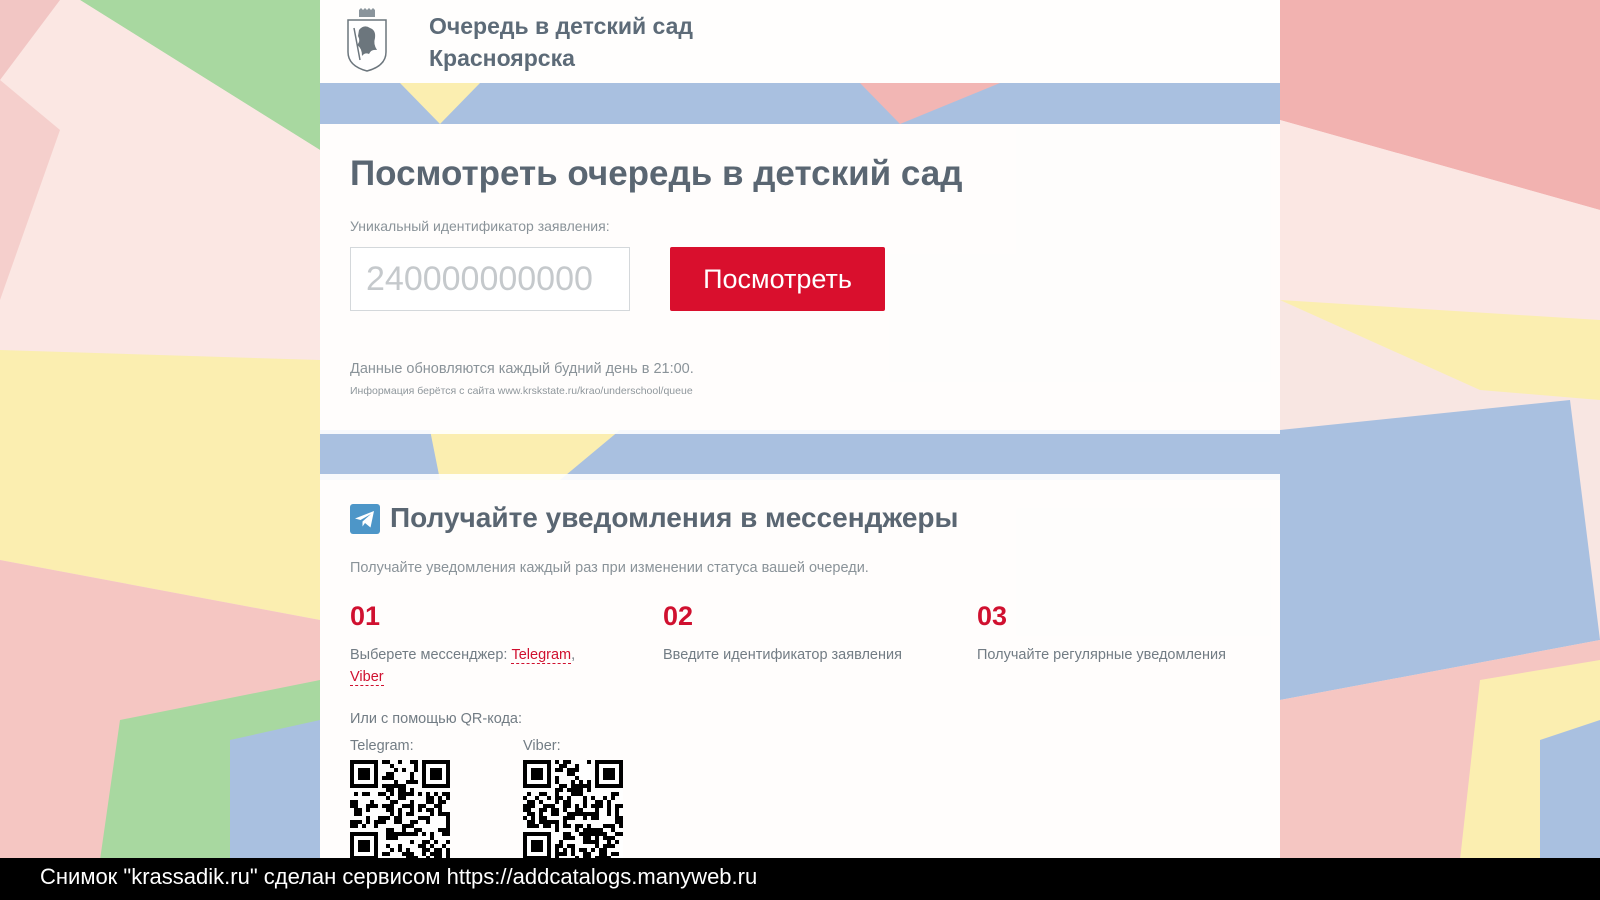  What do you see at coordinates (367, 40) in the screenshot?
I see `coat-of-arms-icon` at bounding box center [367, 40].